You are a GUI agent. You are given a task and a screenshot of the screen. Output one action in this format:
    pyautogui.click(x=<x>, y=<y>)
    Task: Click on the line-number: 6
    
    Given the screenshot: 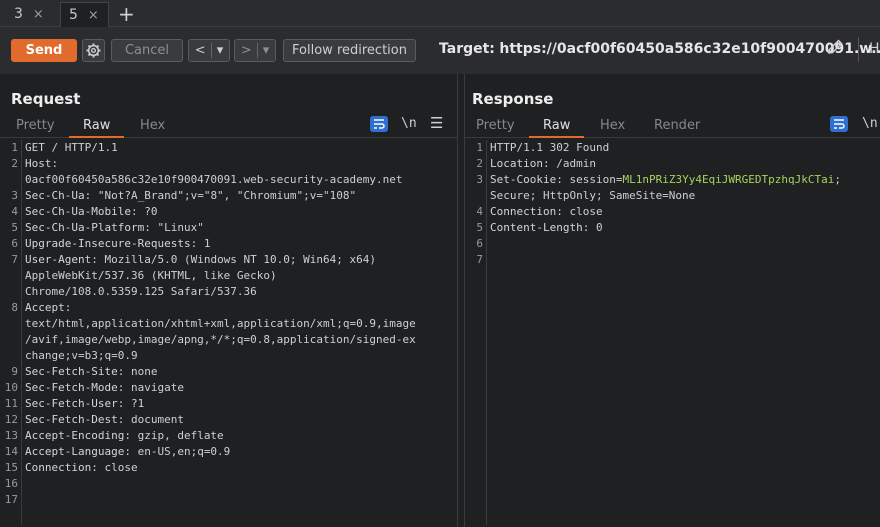 What is the action you would take?
    pyautogui.click(x=14, y=243)
    